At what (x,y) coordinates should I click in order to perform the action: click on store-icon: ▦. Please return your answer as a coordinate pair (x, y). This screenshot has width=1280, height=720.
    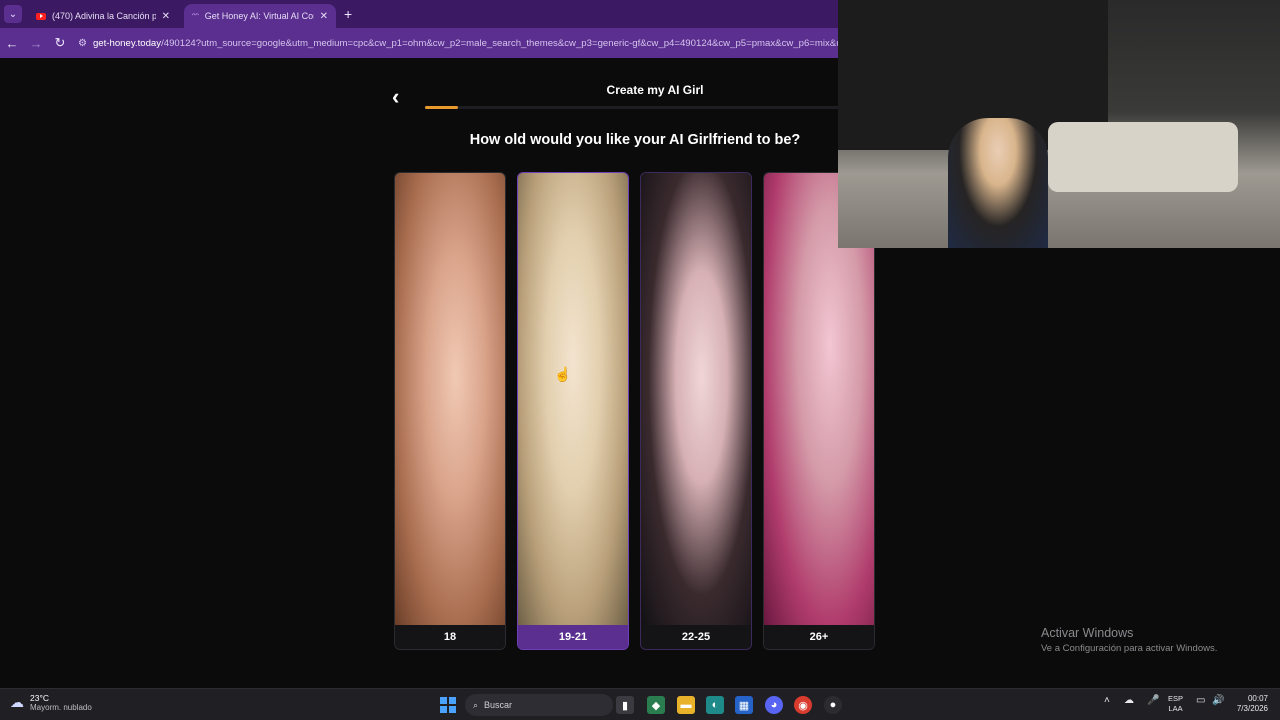
    Looking at the image, I should click on (744, 705).